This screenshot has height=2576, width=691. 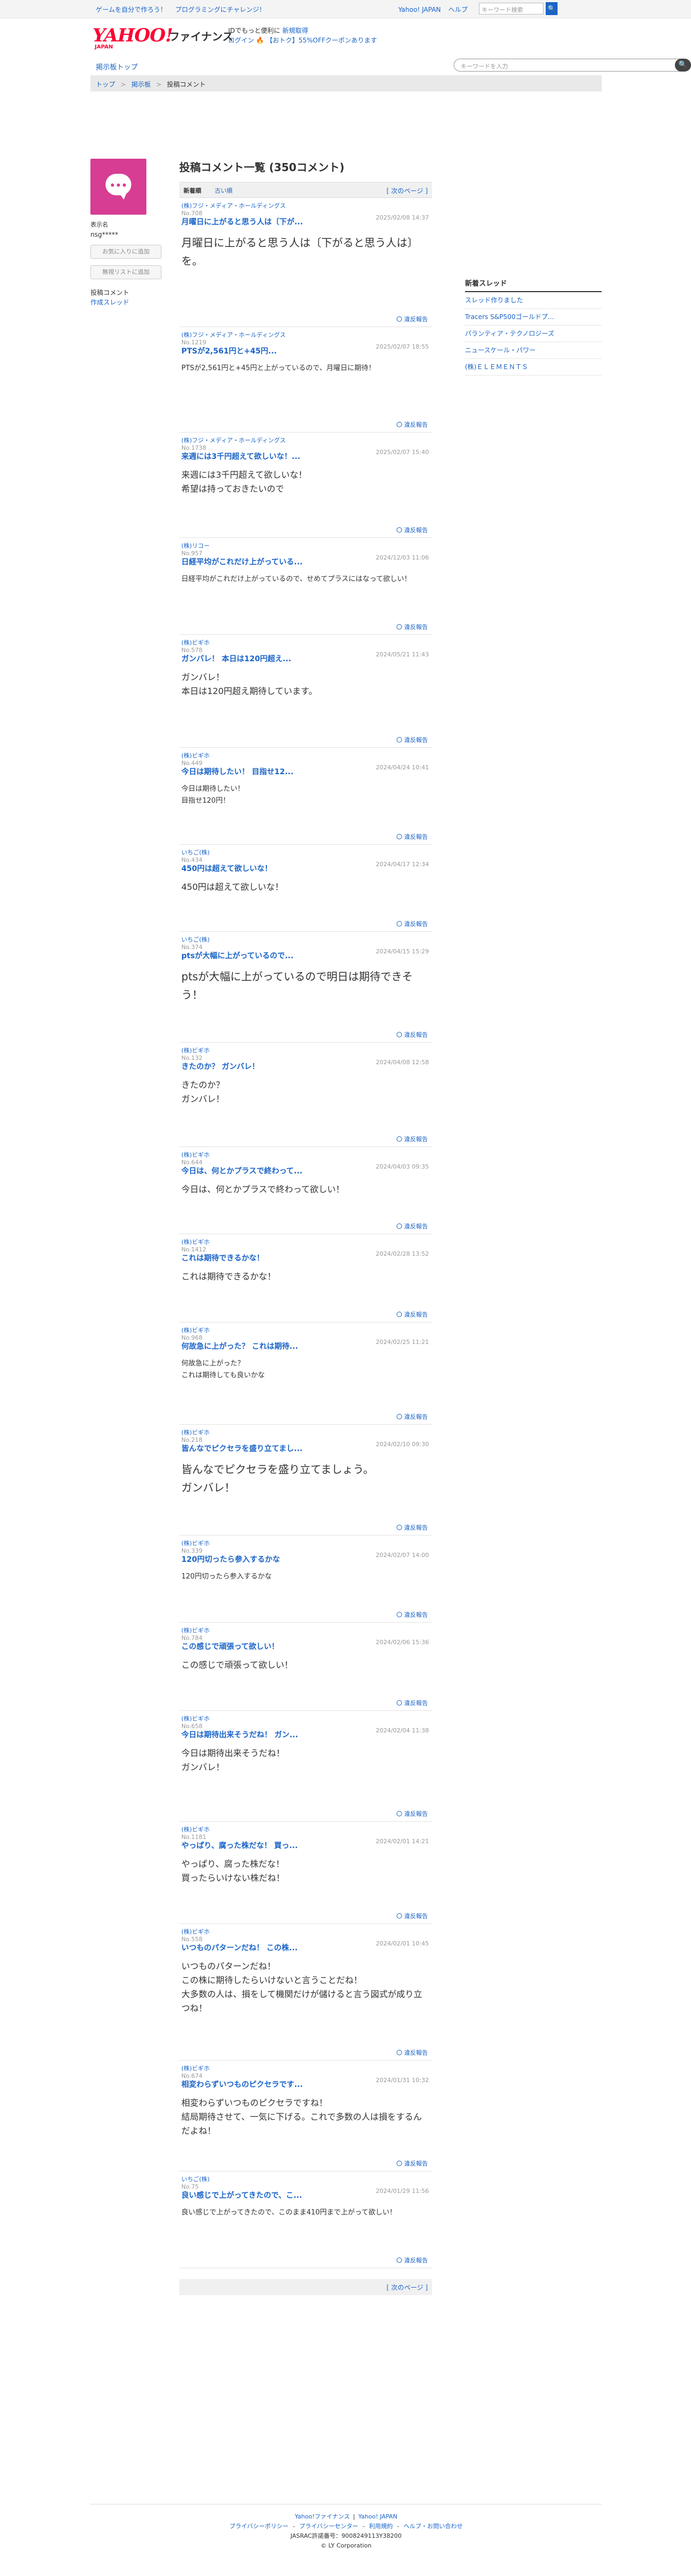 I want to click on tab-newest: 新着順, so click(x=192, y=190).